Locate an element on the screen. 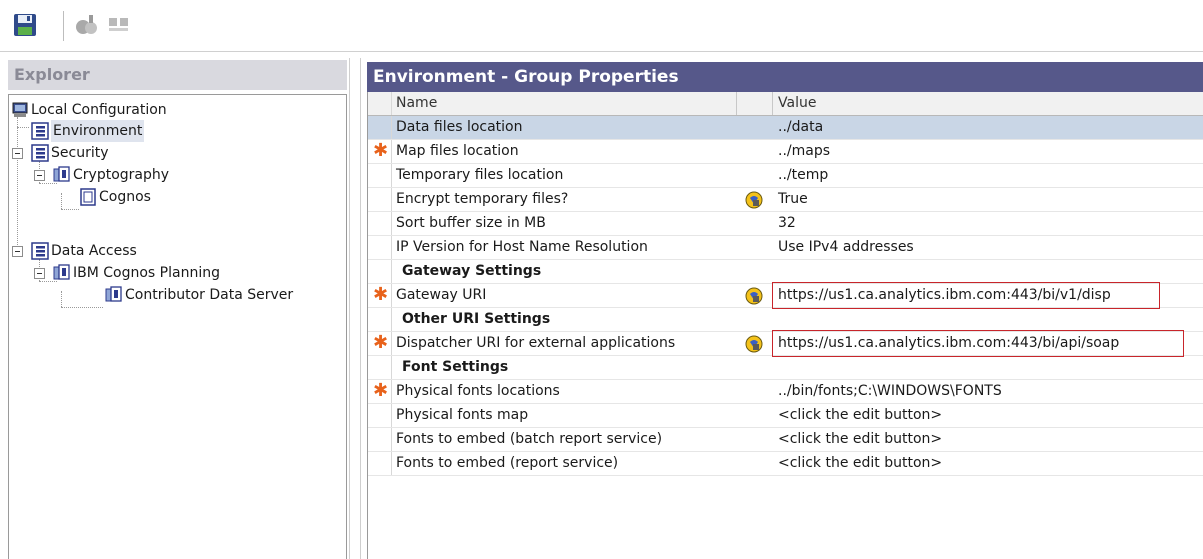  property-value: ../temp is located at coordinates (803, 175).